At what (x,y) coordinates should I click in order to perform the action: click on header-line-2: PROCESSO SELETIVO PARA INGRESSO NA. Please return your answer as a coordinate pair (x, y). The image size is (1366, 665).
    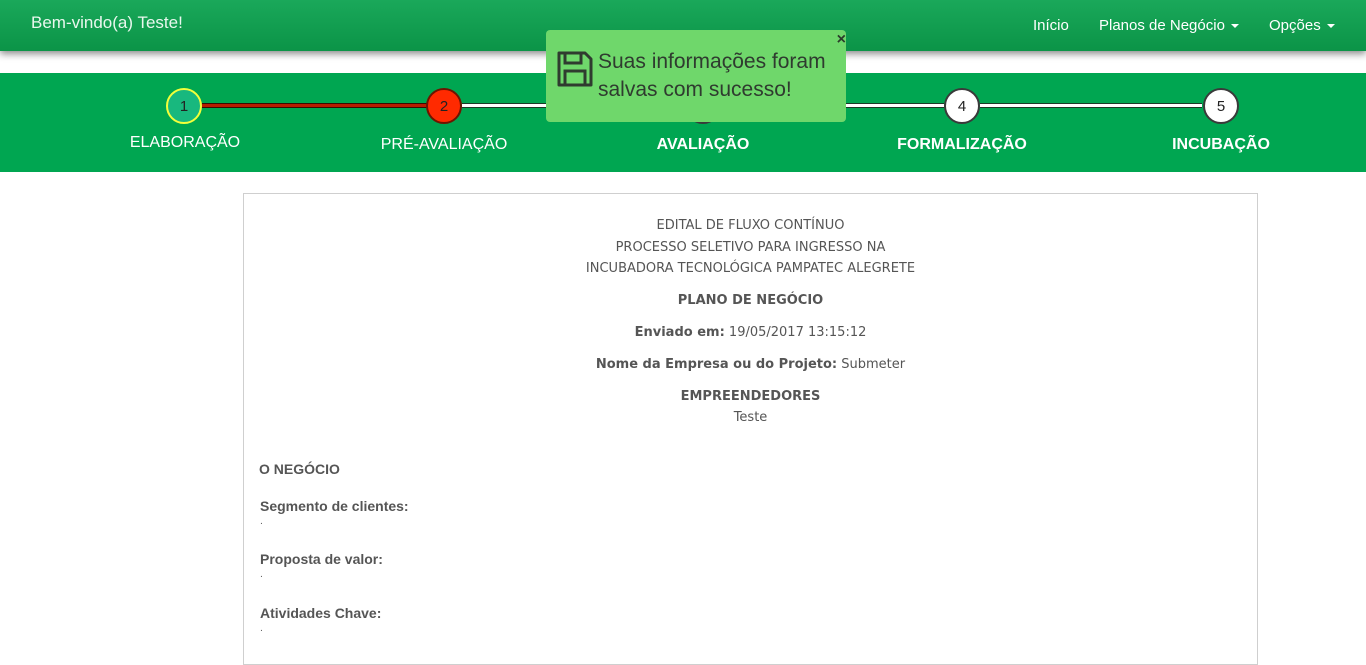
    Looking at the image, I should click on (750, 247).